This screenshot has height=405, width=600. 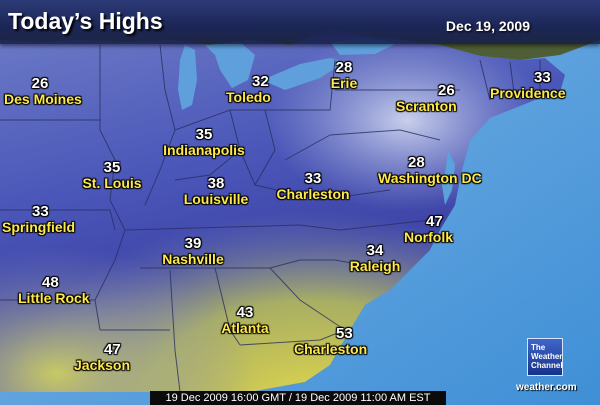 What do you see at coordinates (102, 365) in the screenshot?
I see `city-name: Jackson` at bounding box center [102, 365].